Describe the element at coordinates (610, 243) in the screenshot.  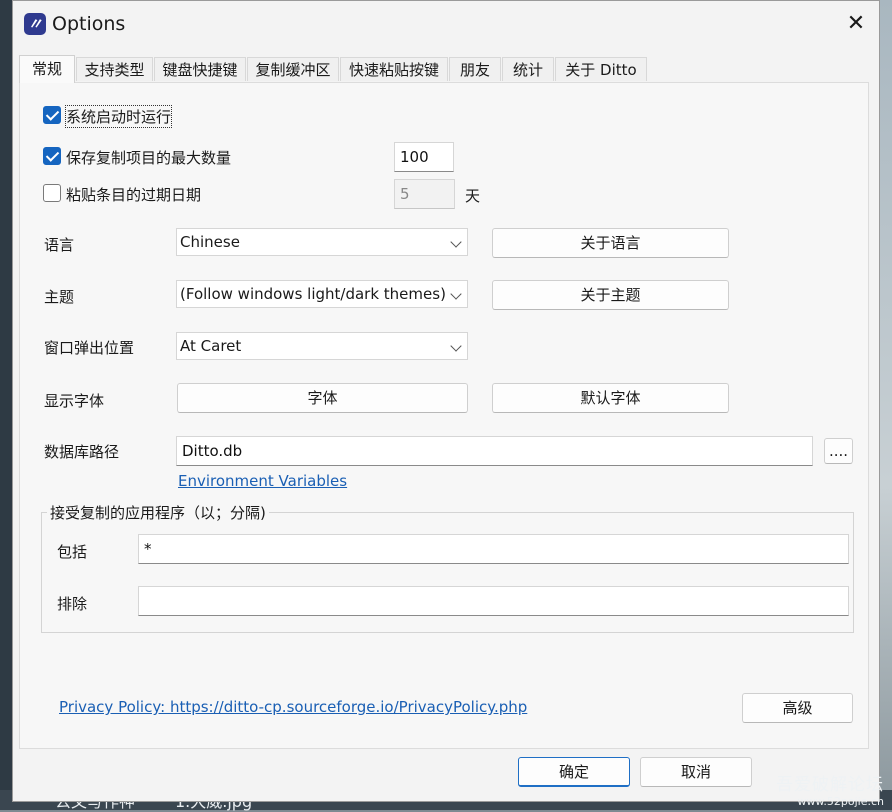
I see `about-language-button: 关于语言` at that location.